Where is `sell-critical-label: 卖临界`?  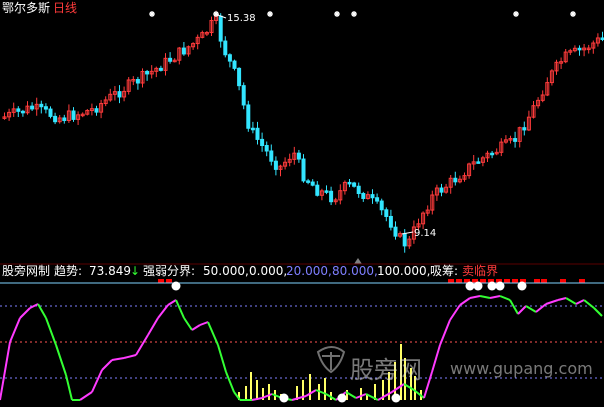 sell-critical-label: 卖临界 is located at coordinates (480, 271).